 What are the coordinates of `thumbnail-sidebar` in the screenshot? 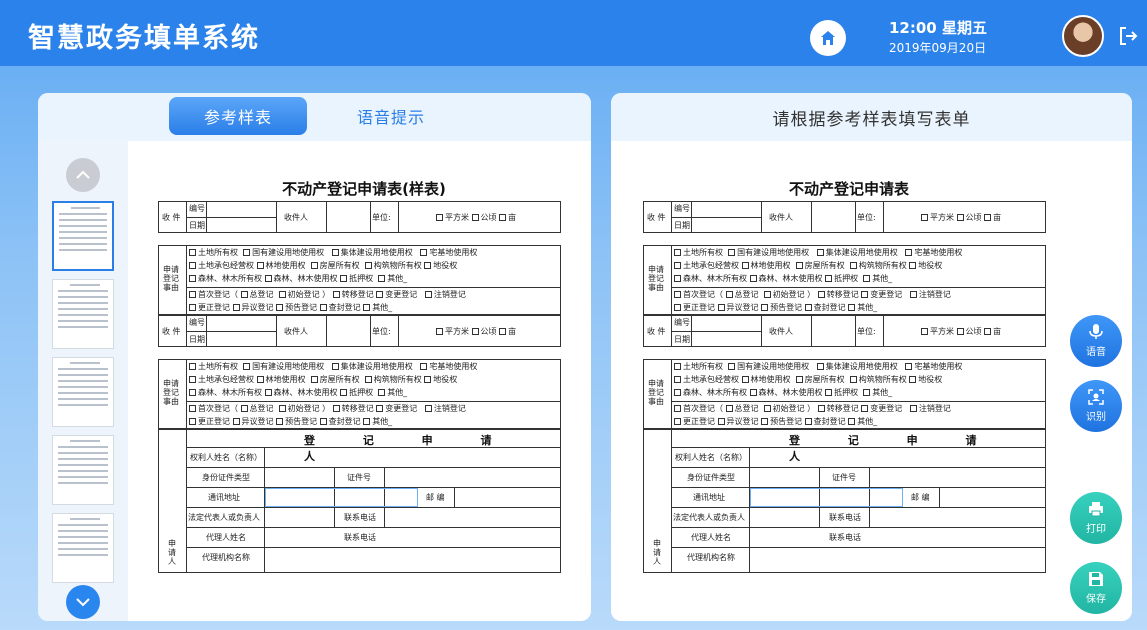 It's located at (83, 381).